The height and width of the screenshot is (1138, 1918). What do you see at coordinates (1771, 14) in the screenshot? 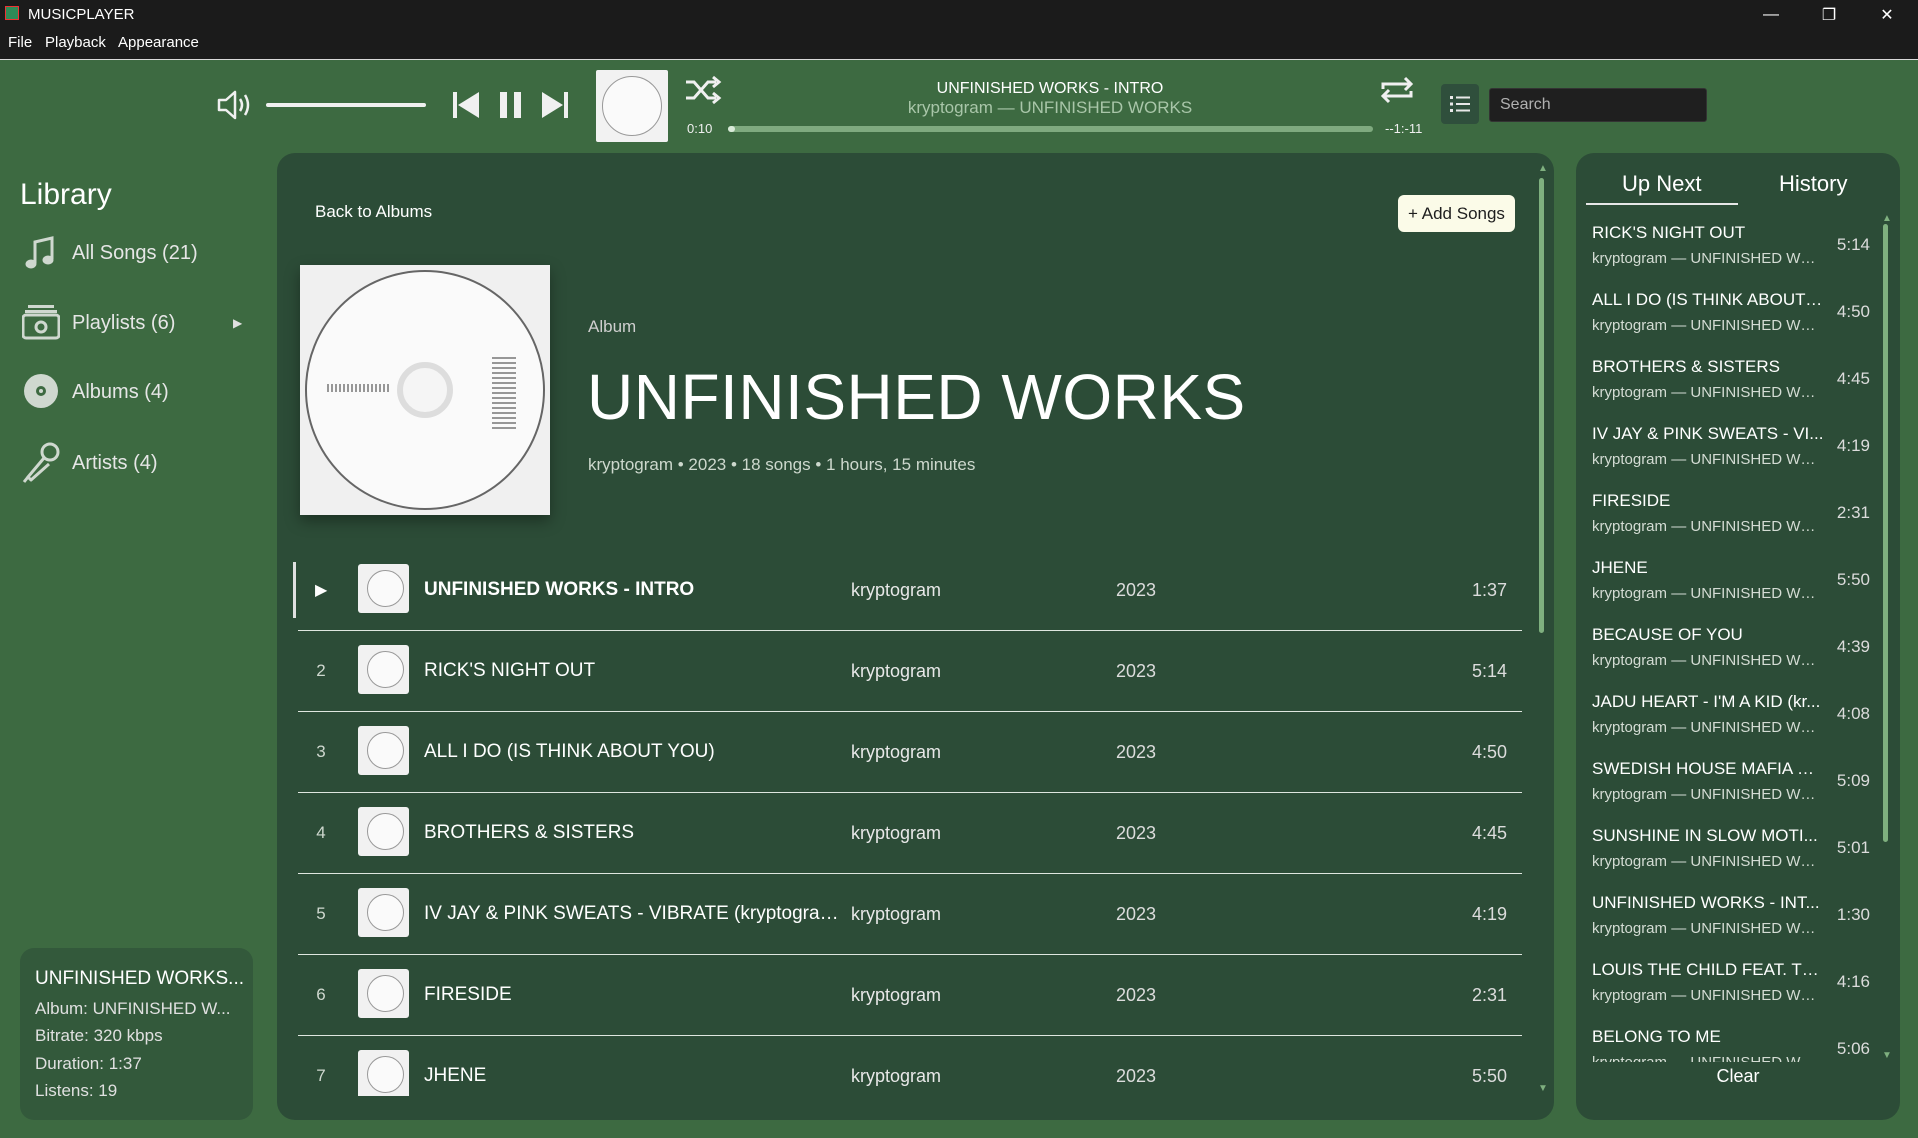
I see `minimize-button: —` at bounding box center [1771, 14].